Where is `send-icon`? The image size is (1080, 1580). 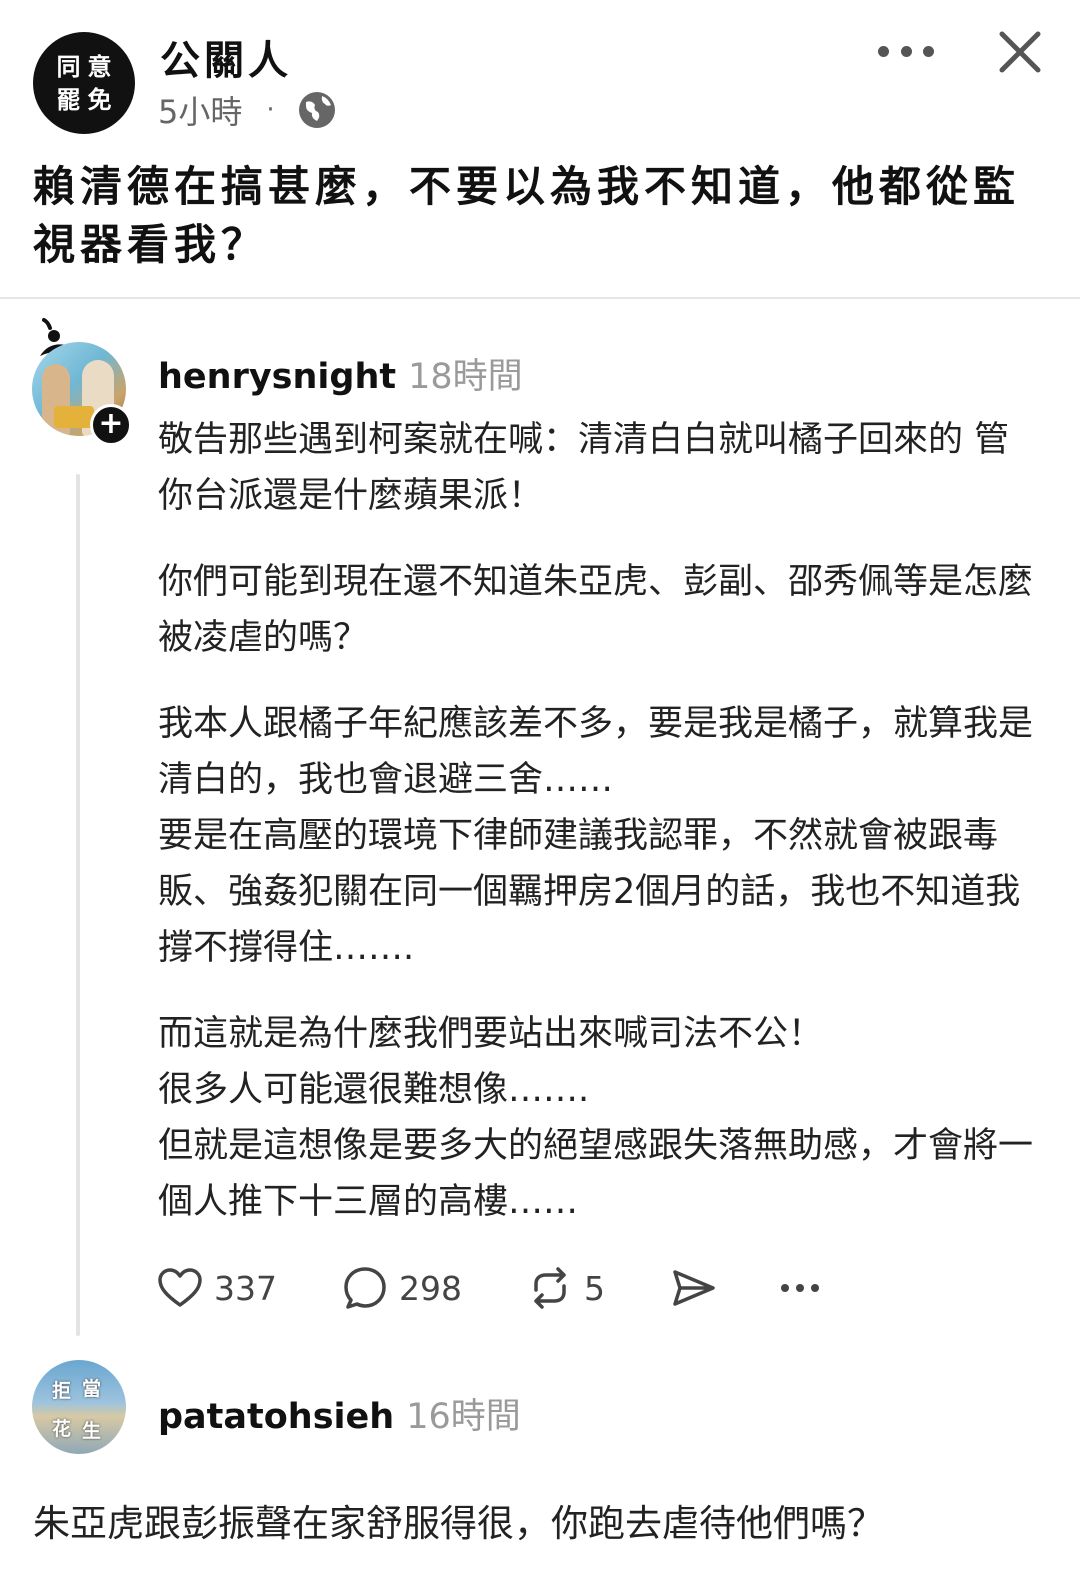
send-icon is located at coordinates (694, 1288).